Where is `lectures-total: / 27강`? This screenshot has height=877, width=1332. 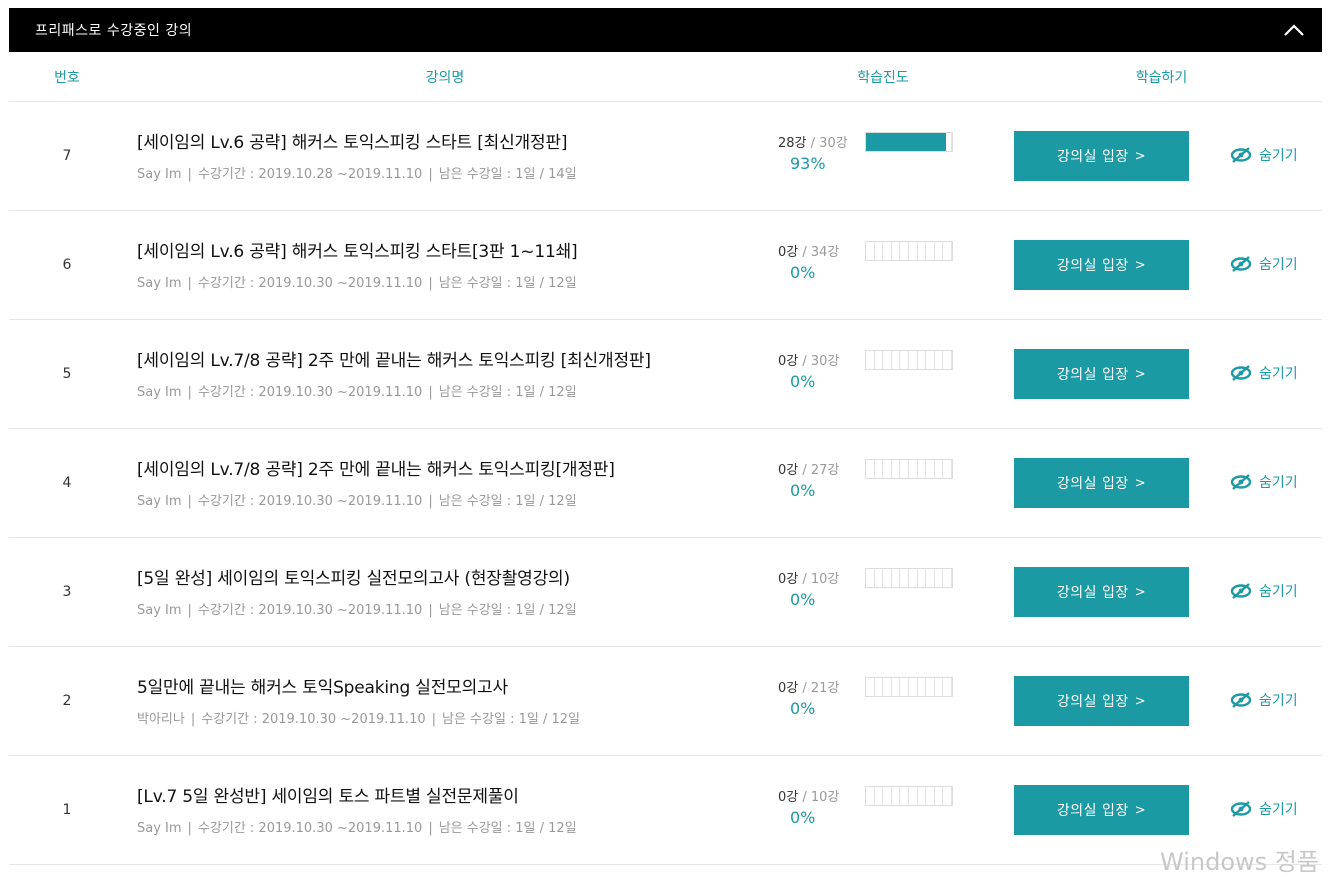
lectures-total: / 27강 is located at coordinates (821, 470).